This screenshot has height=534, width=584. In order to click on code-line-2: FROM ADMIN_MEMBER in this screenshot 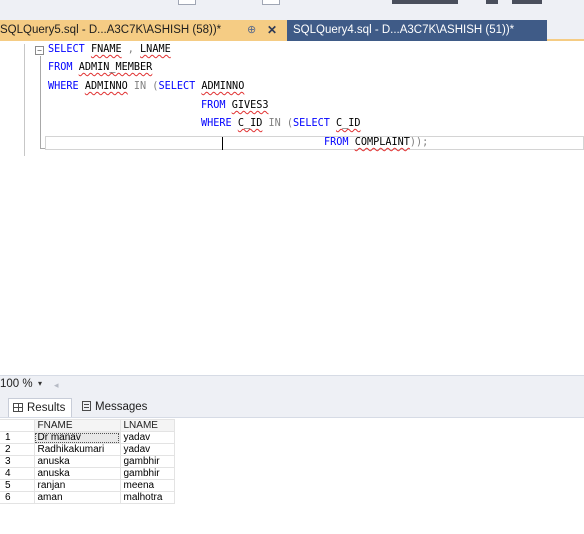, I will do `click(100, 68)`.